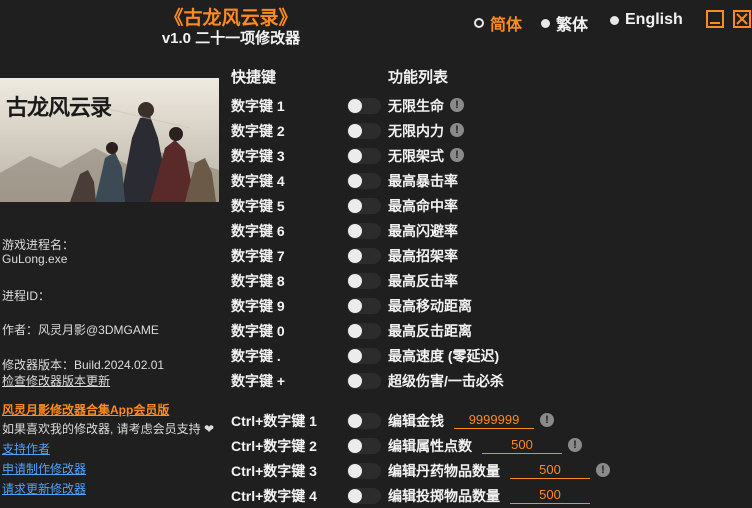 The image size is (752, 508). Describe the element at coordinates (274, 496) in the screenshot. I see `hotkey-label: Ctrl+数字键 4` at that location.